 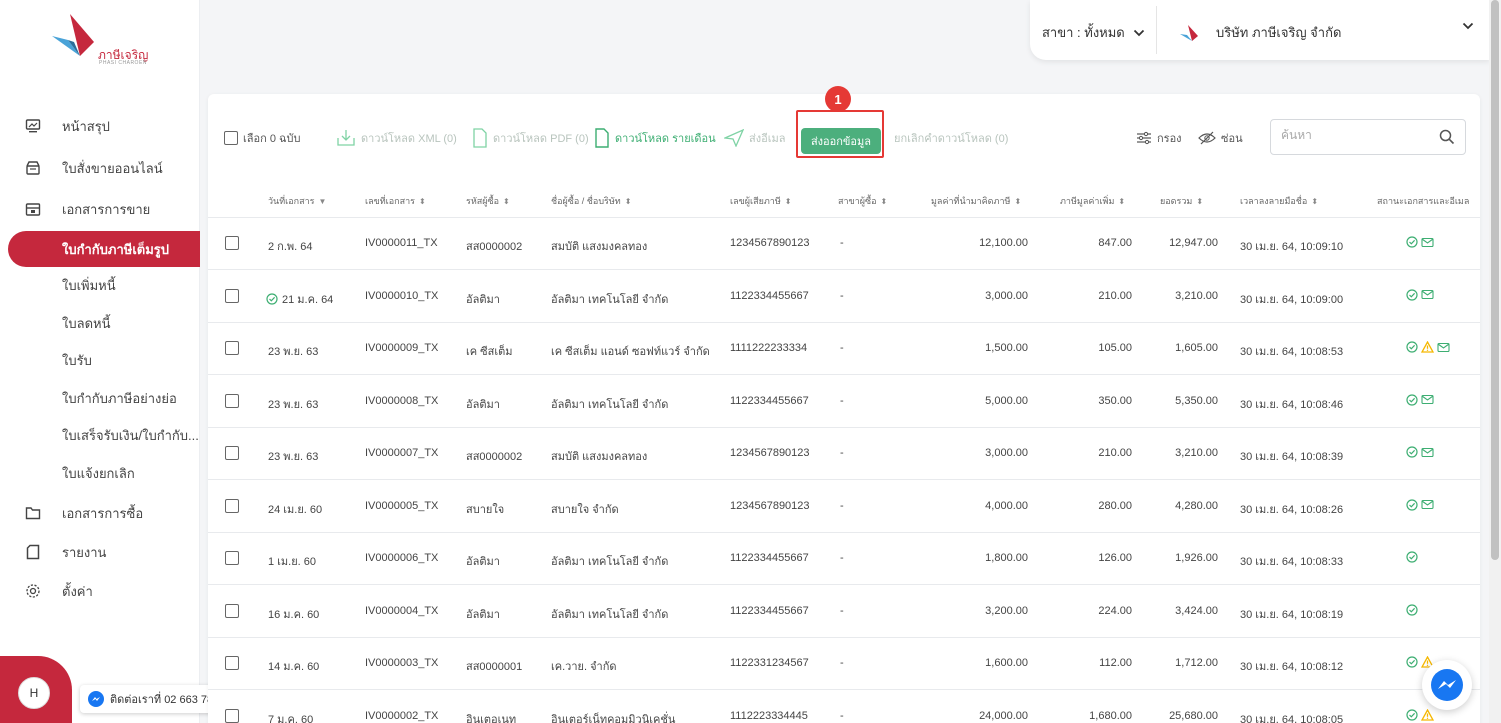 I want to click on sidebar-item-full-tax-invoice: ใบกำกับภาษีเต็มรูป, so click(x=104, y=249).